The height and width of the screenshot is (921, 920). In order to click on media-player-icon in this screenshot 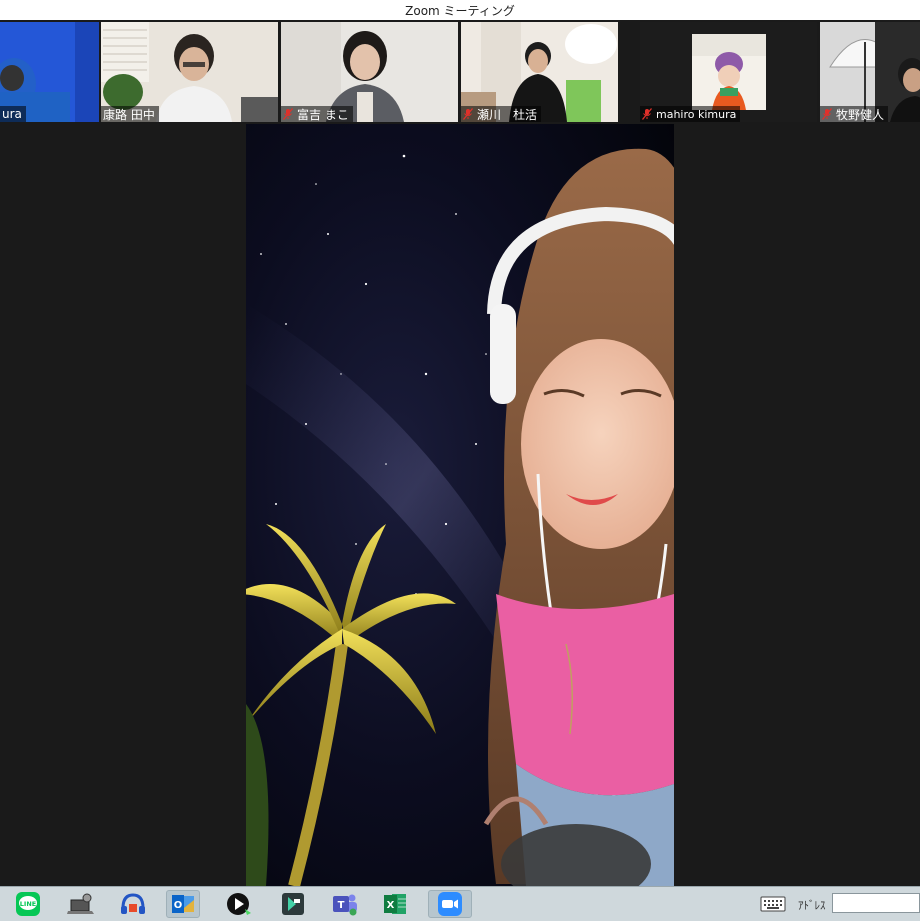, I will do `click(239, 904)`.